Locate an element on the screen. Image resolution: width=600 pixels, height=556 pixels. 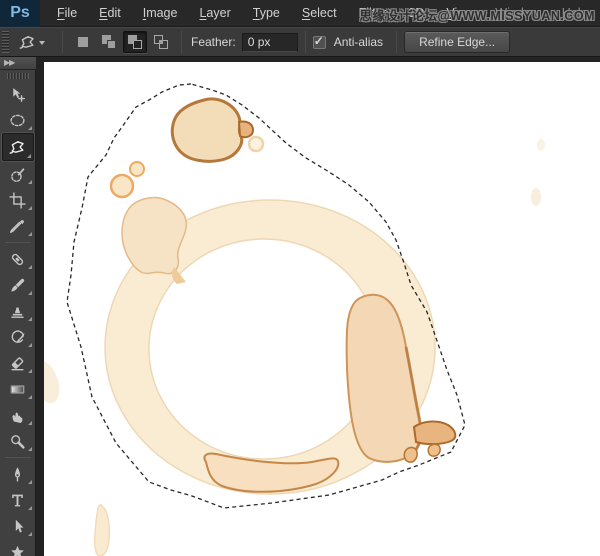
options-bar-grip is located at coordinates (5, 42).